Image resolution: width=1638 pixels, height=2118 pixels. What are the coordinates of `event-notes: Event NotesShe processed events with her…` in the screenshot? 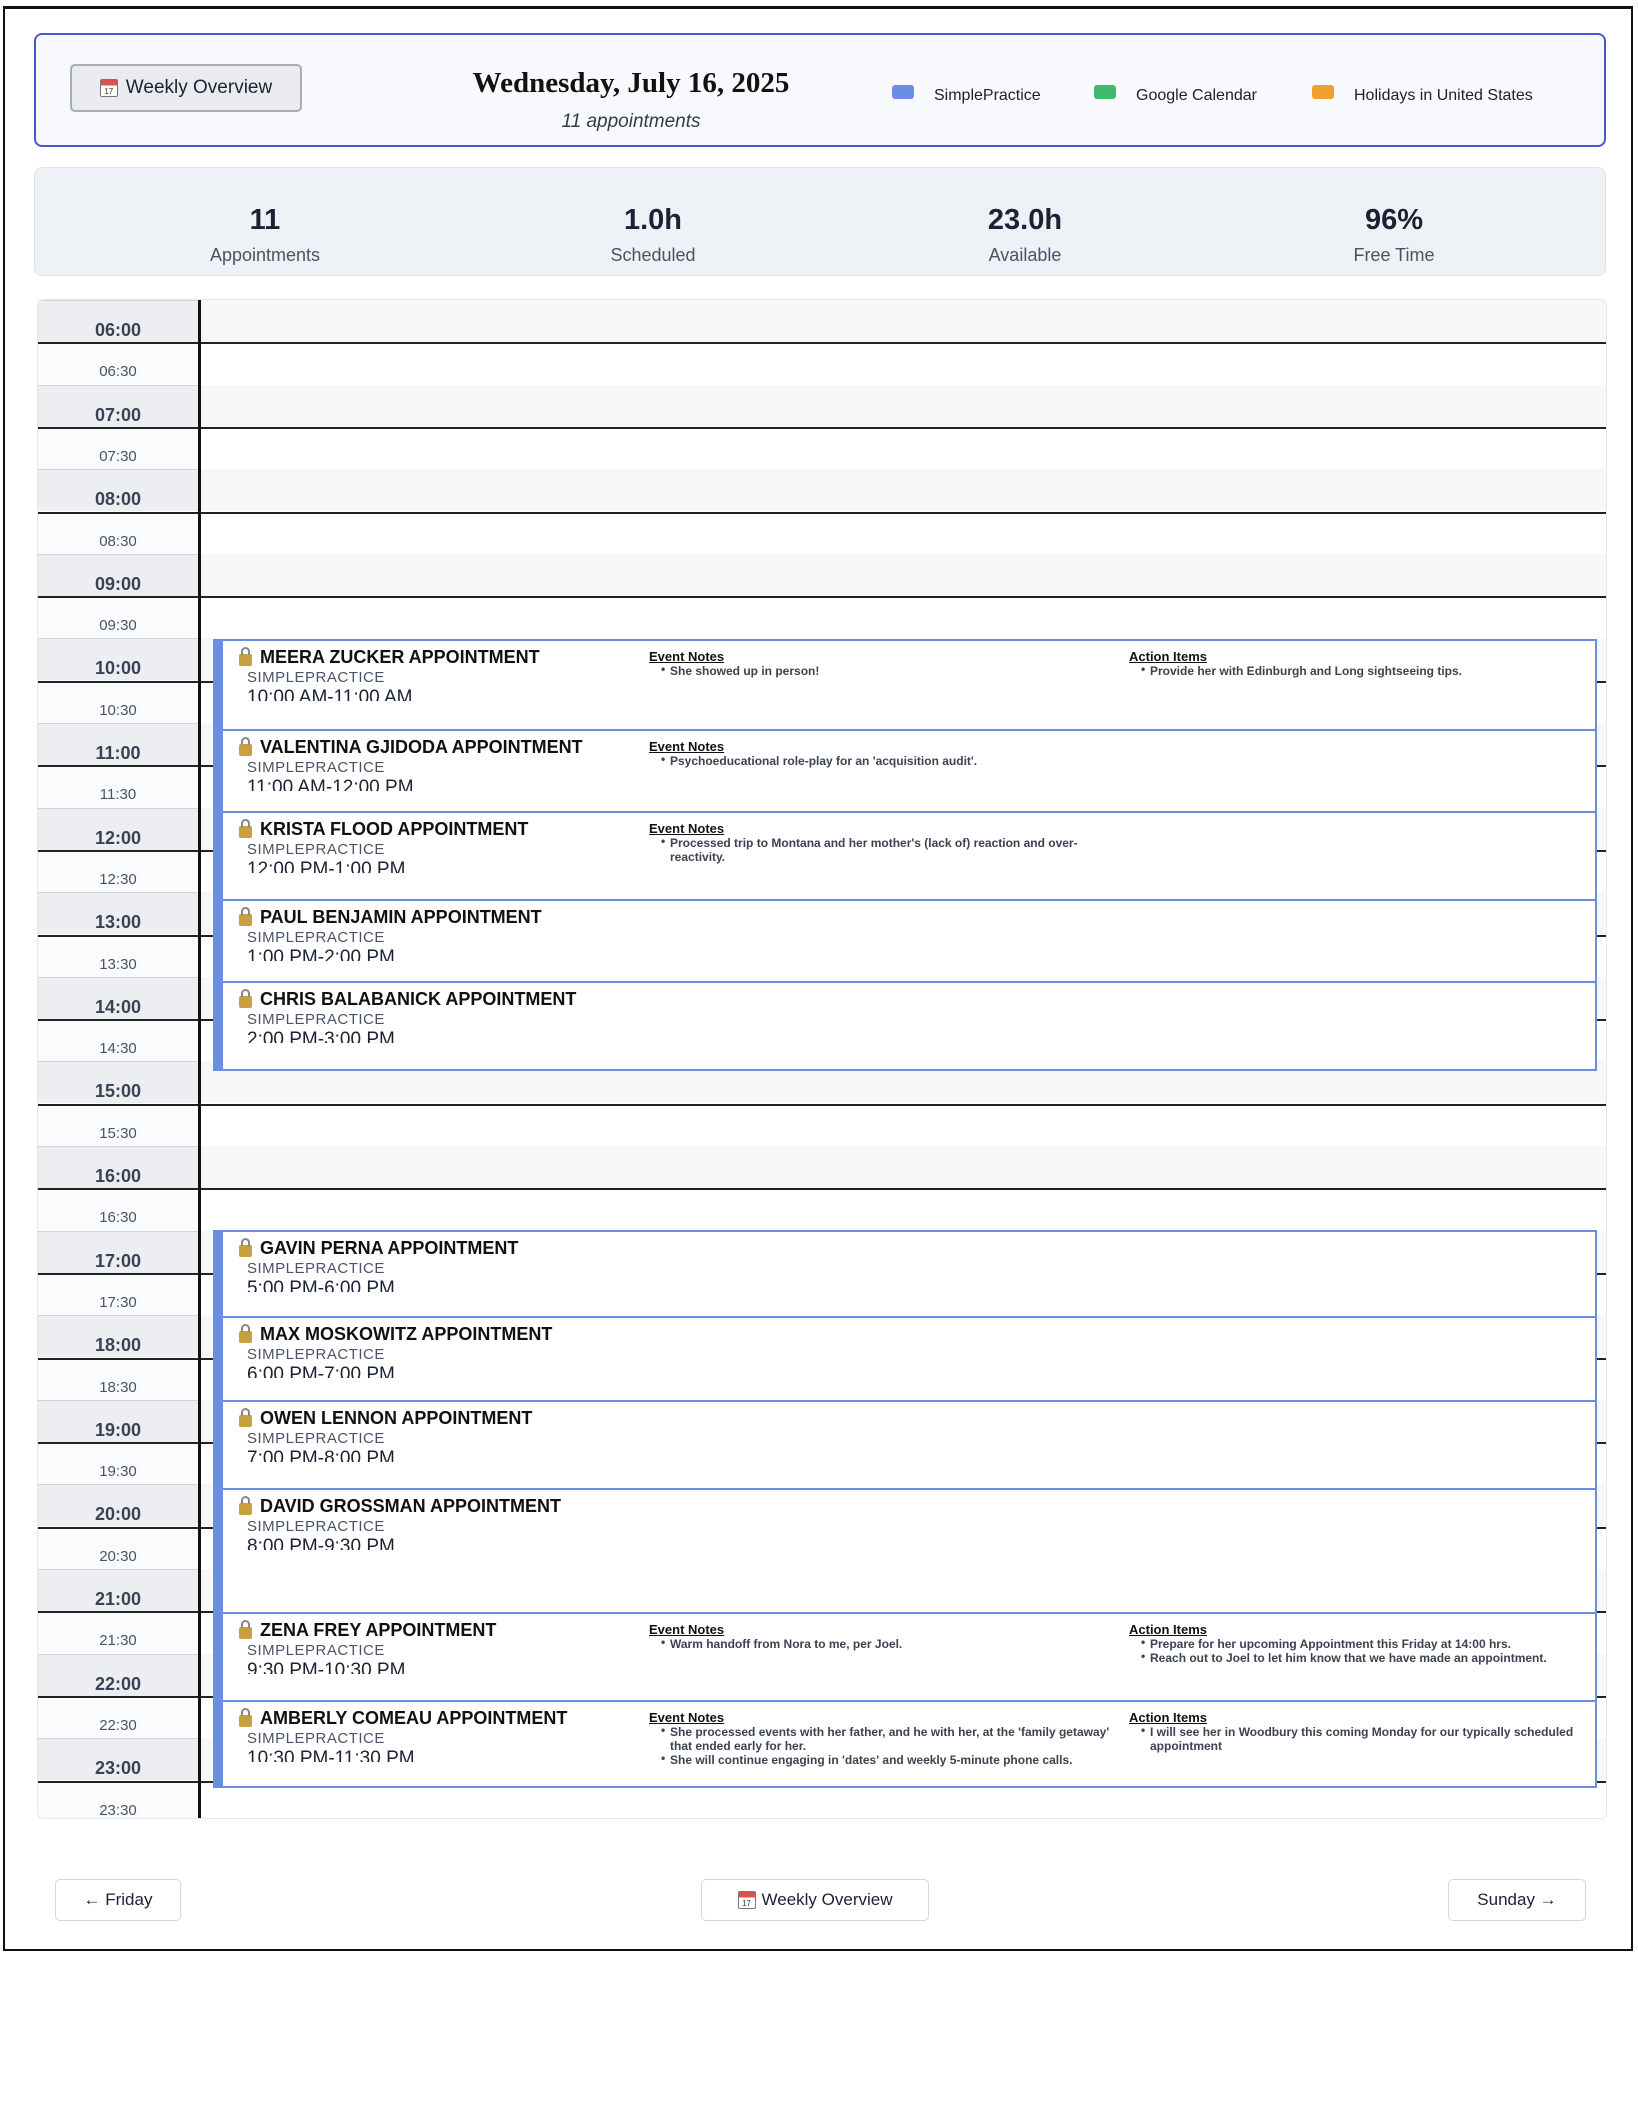 It's located at (880, 1738).